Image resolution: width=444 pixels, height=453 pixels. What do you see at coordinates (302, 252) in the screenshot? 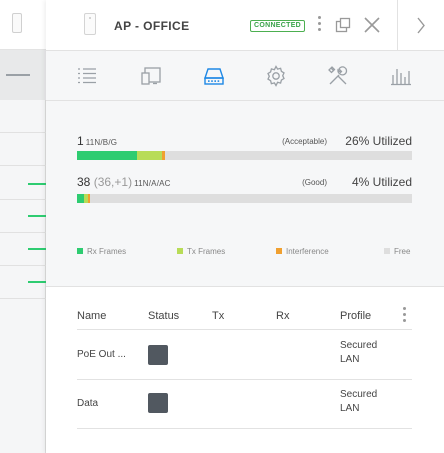
I see `legend-interference: Interference` at bounding box center [302, 252].